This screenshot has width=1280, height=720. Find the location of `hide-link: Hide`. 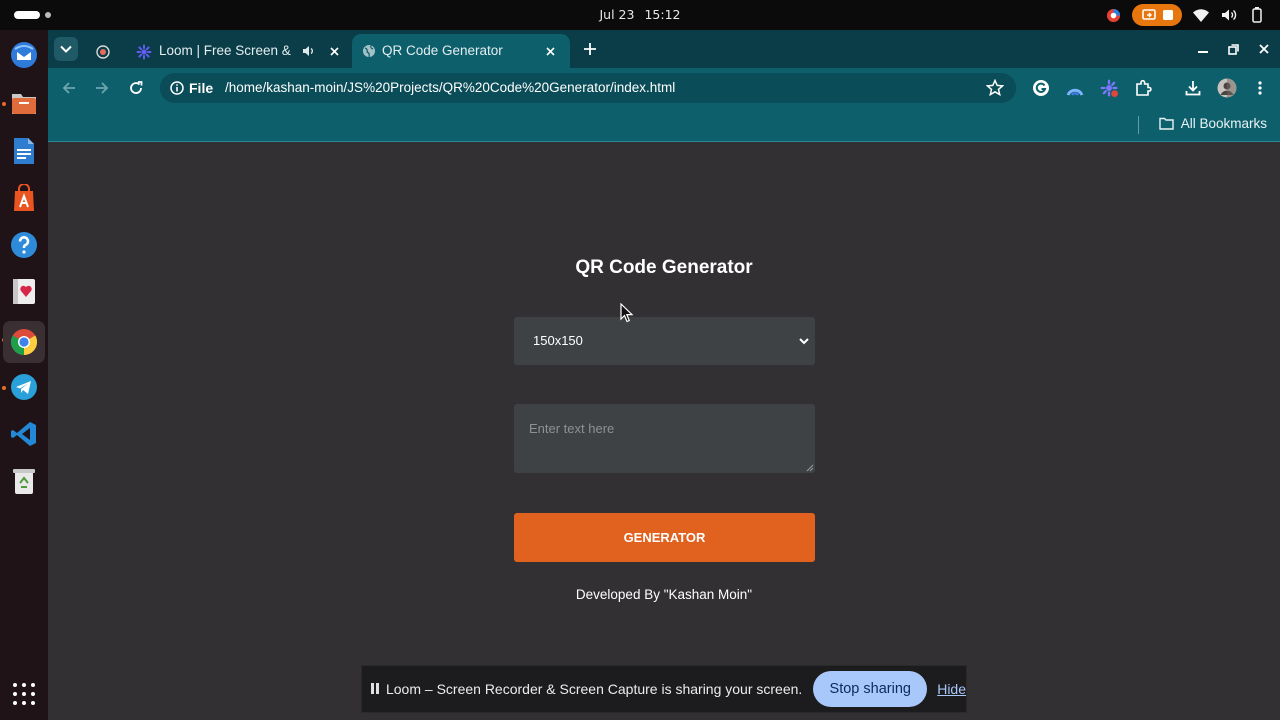

hide-link: Hide is located at coordinates (951, 689).